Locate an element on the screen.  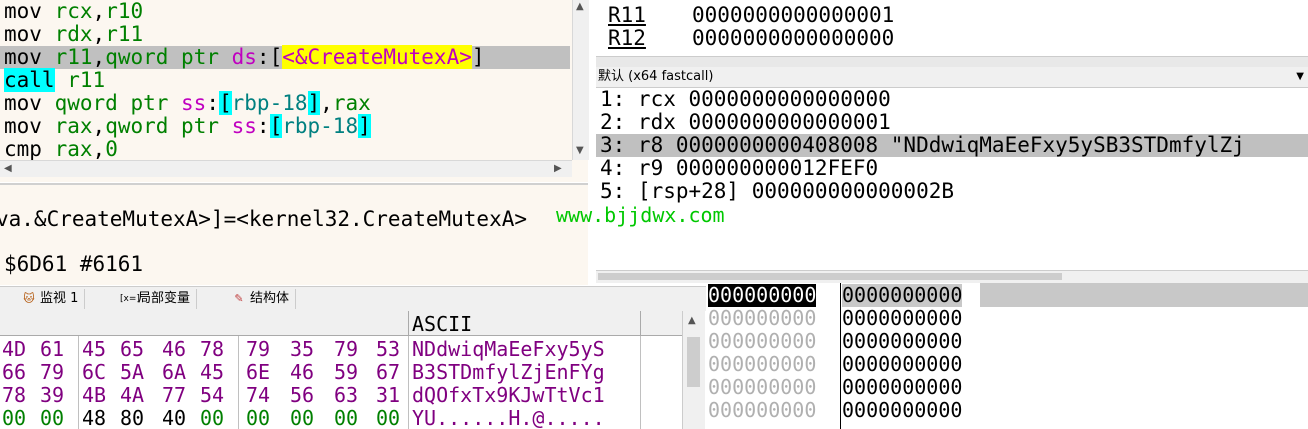
hex-byte: 67 is located at coordinates (388, 372).